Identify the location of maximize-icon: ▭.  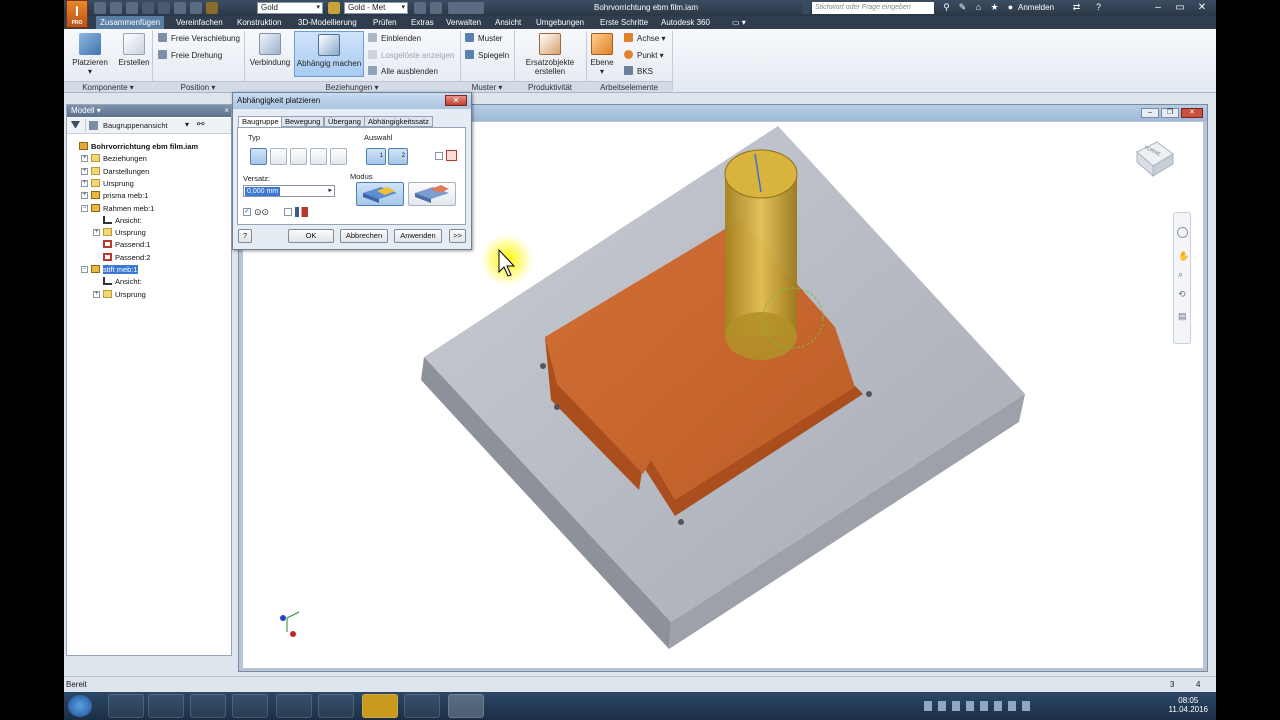
(1180, 8).